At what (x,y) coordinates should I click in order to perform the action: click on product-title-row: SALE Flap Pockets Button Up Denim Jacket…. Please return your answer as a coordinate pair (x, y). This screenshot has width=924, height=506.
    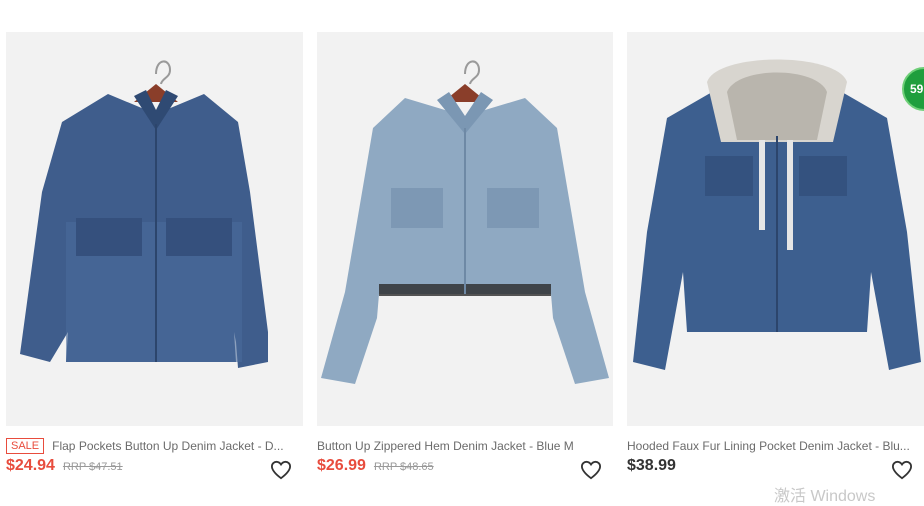
    Looking at the image, I should click on (154, 446).